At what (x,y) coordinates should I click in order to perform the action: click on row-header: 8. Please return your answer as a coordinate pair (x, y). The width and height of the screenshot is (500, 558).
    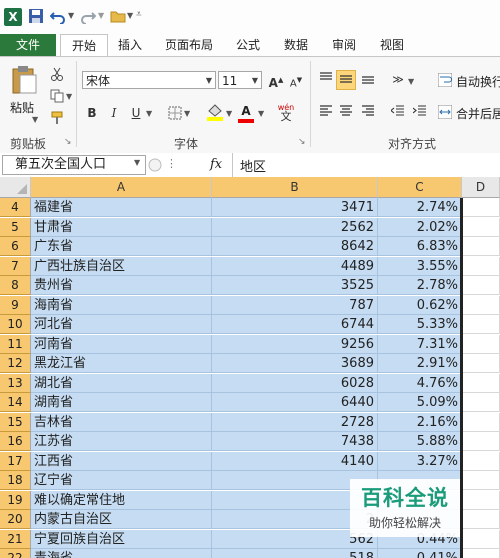
    Looking at the image, I should click on (15, 285).